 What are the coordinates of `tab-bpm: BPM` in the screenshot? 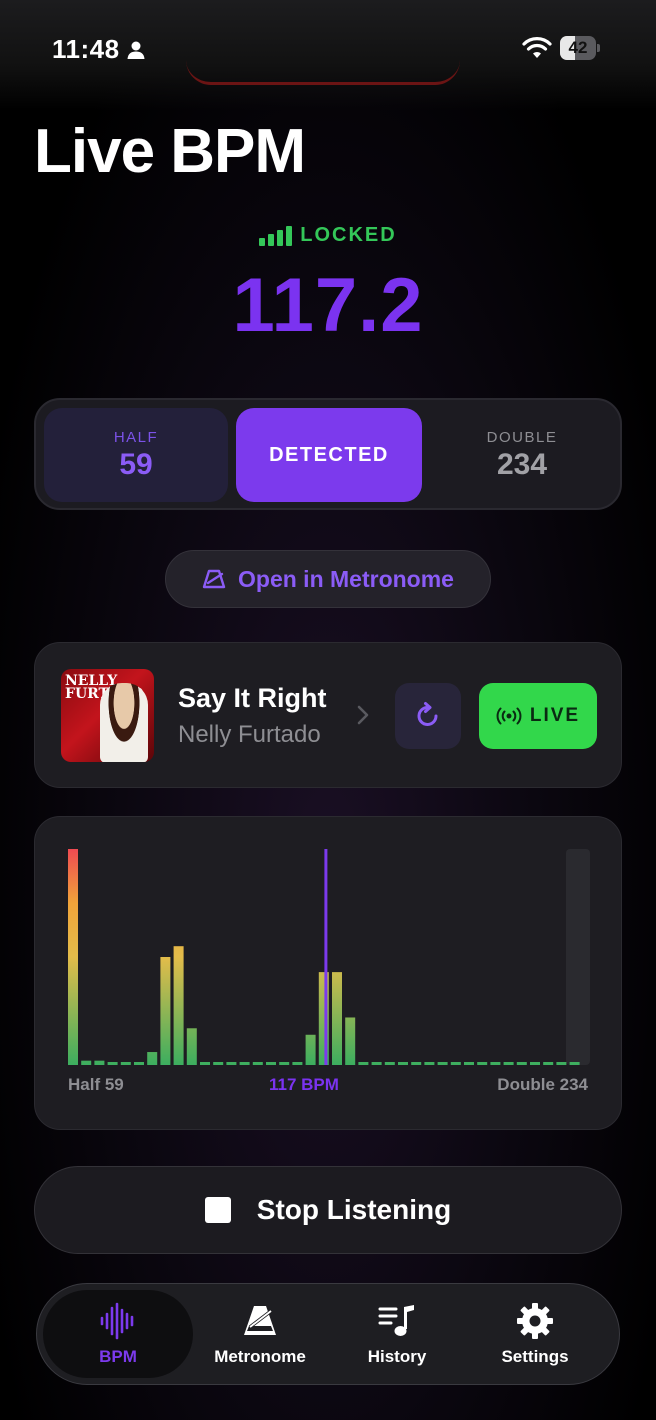 It's located at (118, 1334).